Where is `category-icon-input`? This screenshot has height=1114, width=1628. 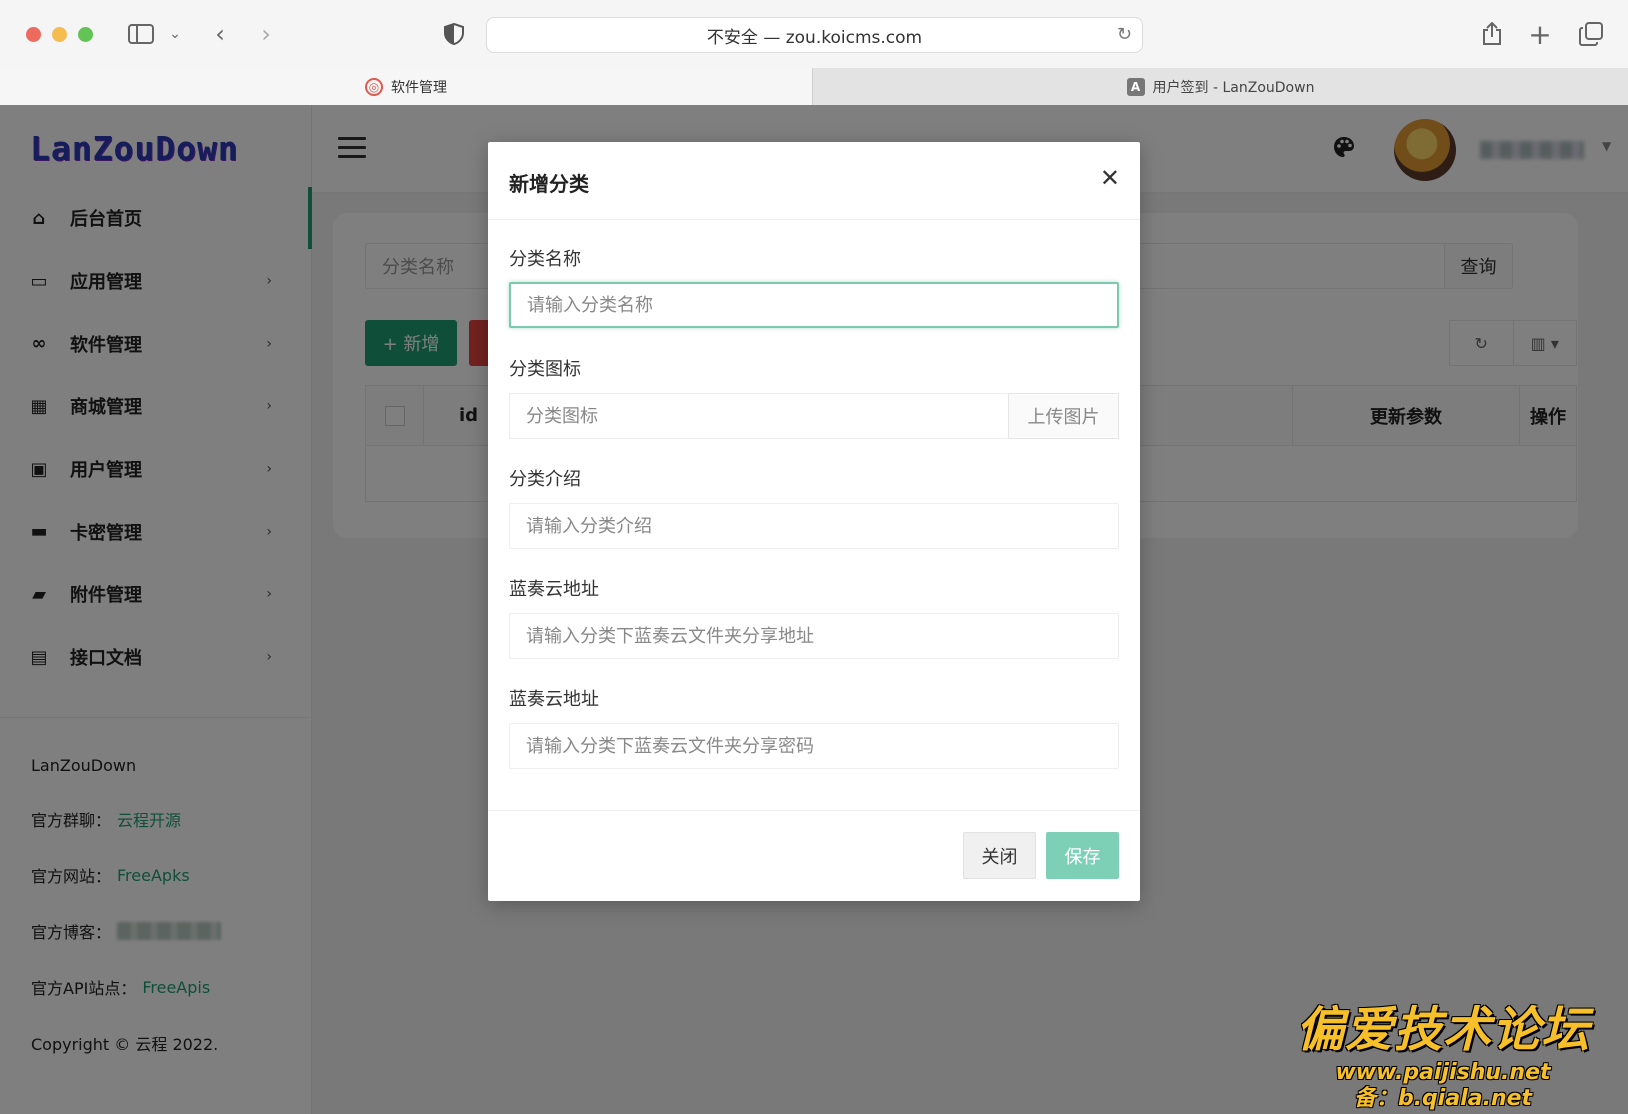 category-icon-input is located at coordinates (759, 416).